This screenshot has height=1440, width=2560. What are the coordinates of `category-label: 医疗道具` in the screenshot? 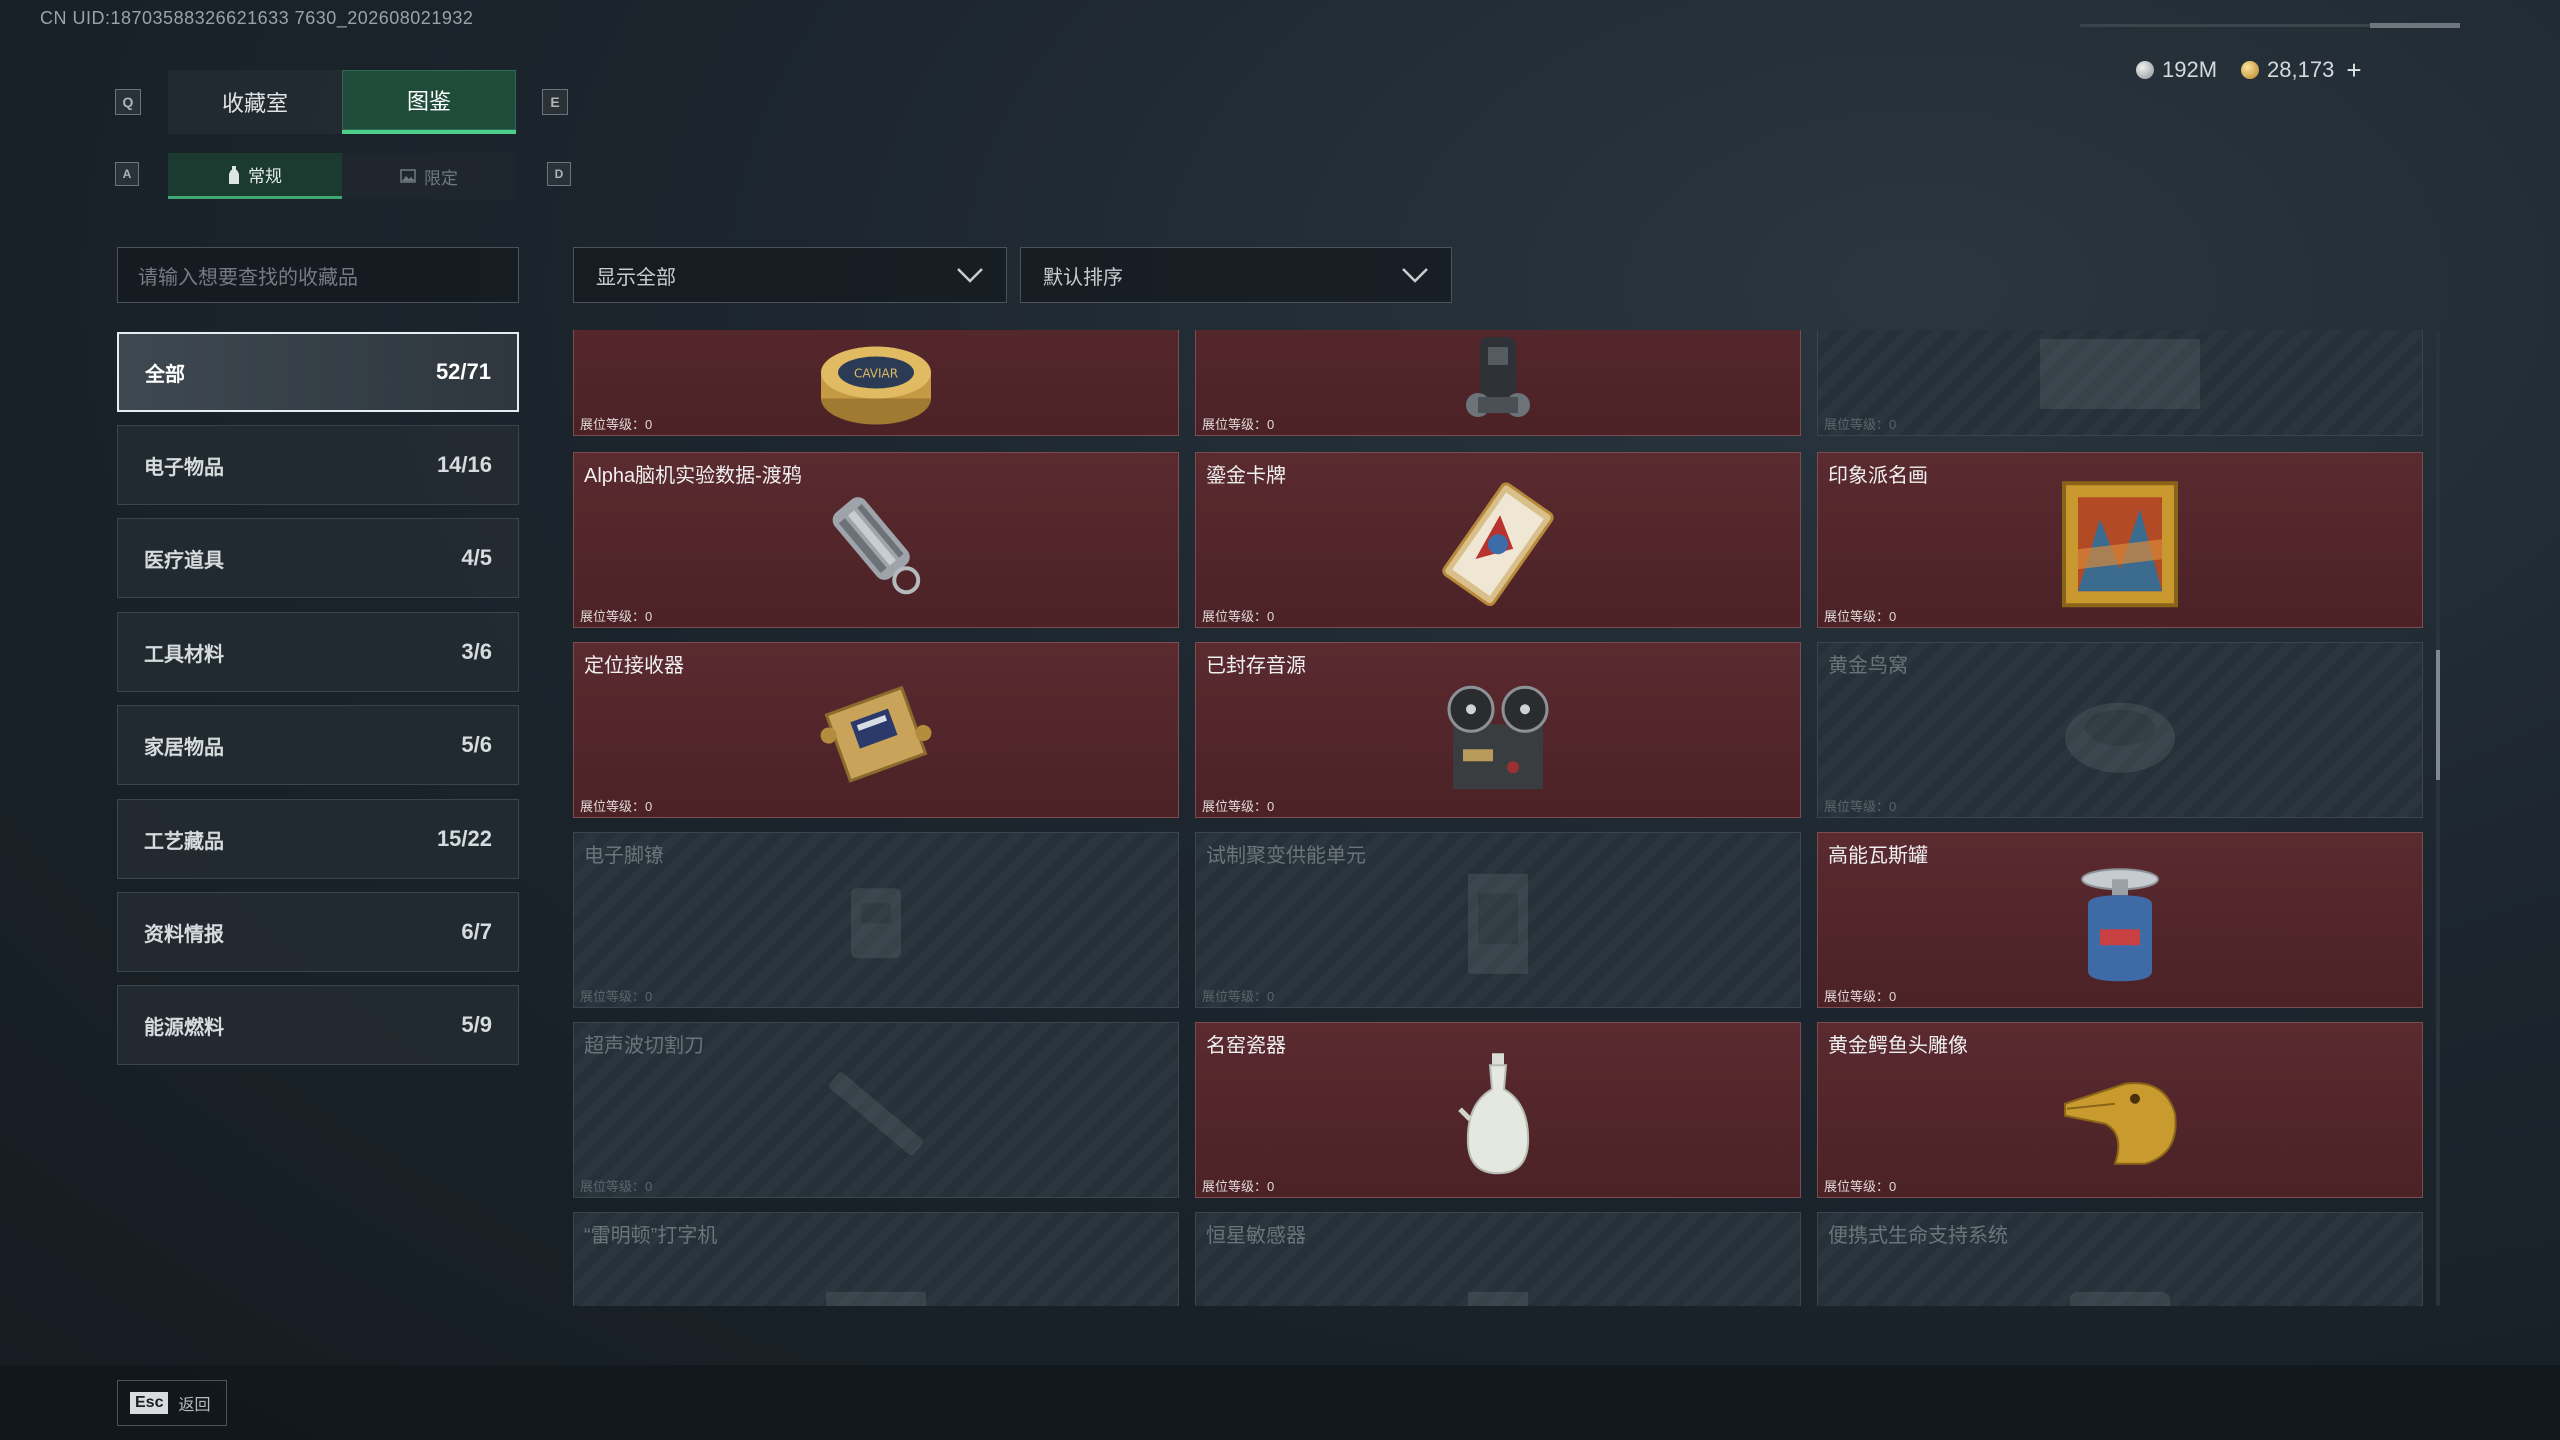 It's located at (184, 560).